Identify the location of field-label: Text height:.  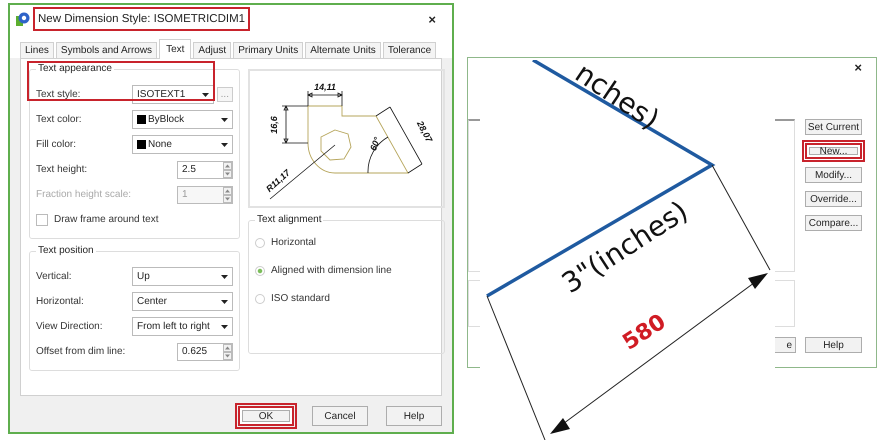
(62, 169).